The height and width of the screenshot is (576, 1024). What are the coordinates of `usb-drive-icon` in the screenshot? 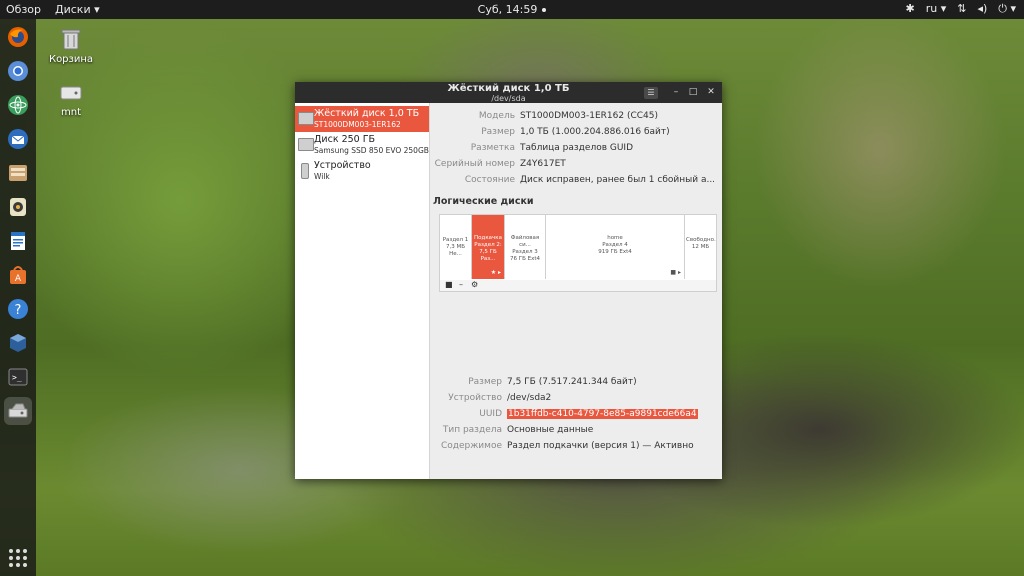 It's located at (305, 171).